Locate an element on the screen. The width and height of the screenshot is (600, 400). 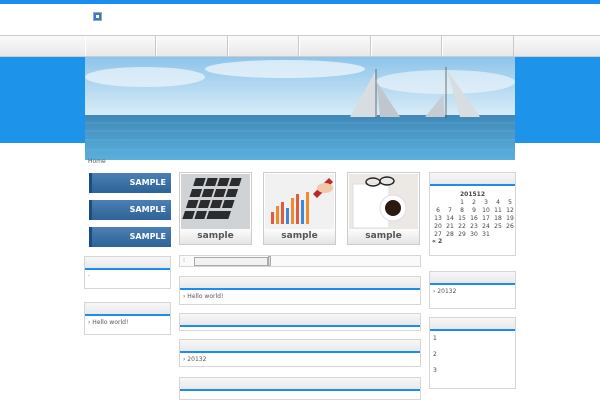
search-input is located at coordinates (231, 261).